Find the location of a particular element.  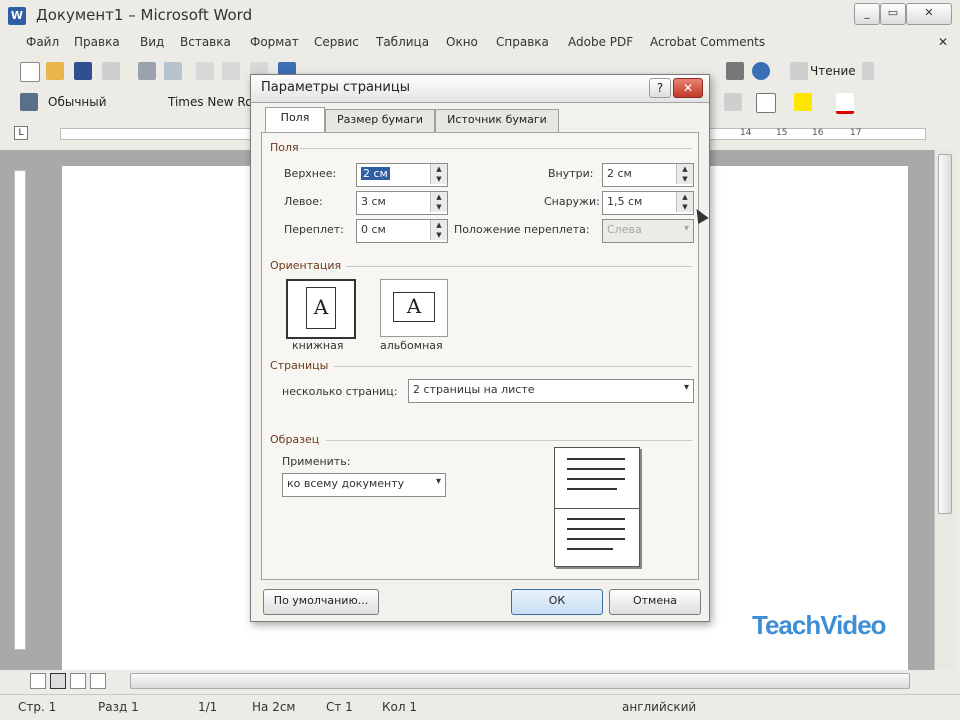

inside-margin-value: 2 см is located at coordinates (619, 173).